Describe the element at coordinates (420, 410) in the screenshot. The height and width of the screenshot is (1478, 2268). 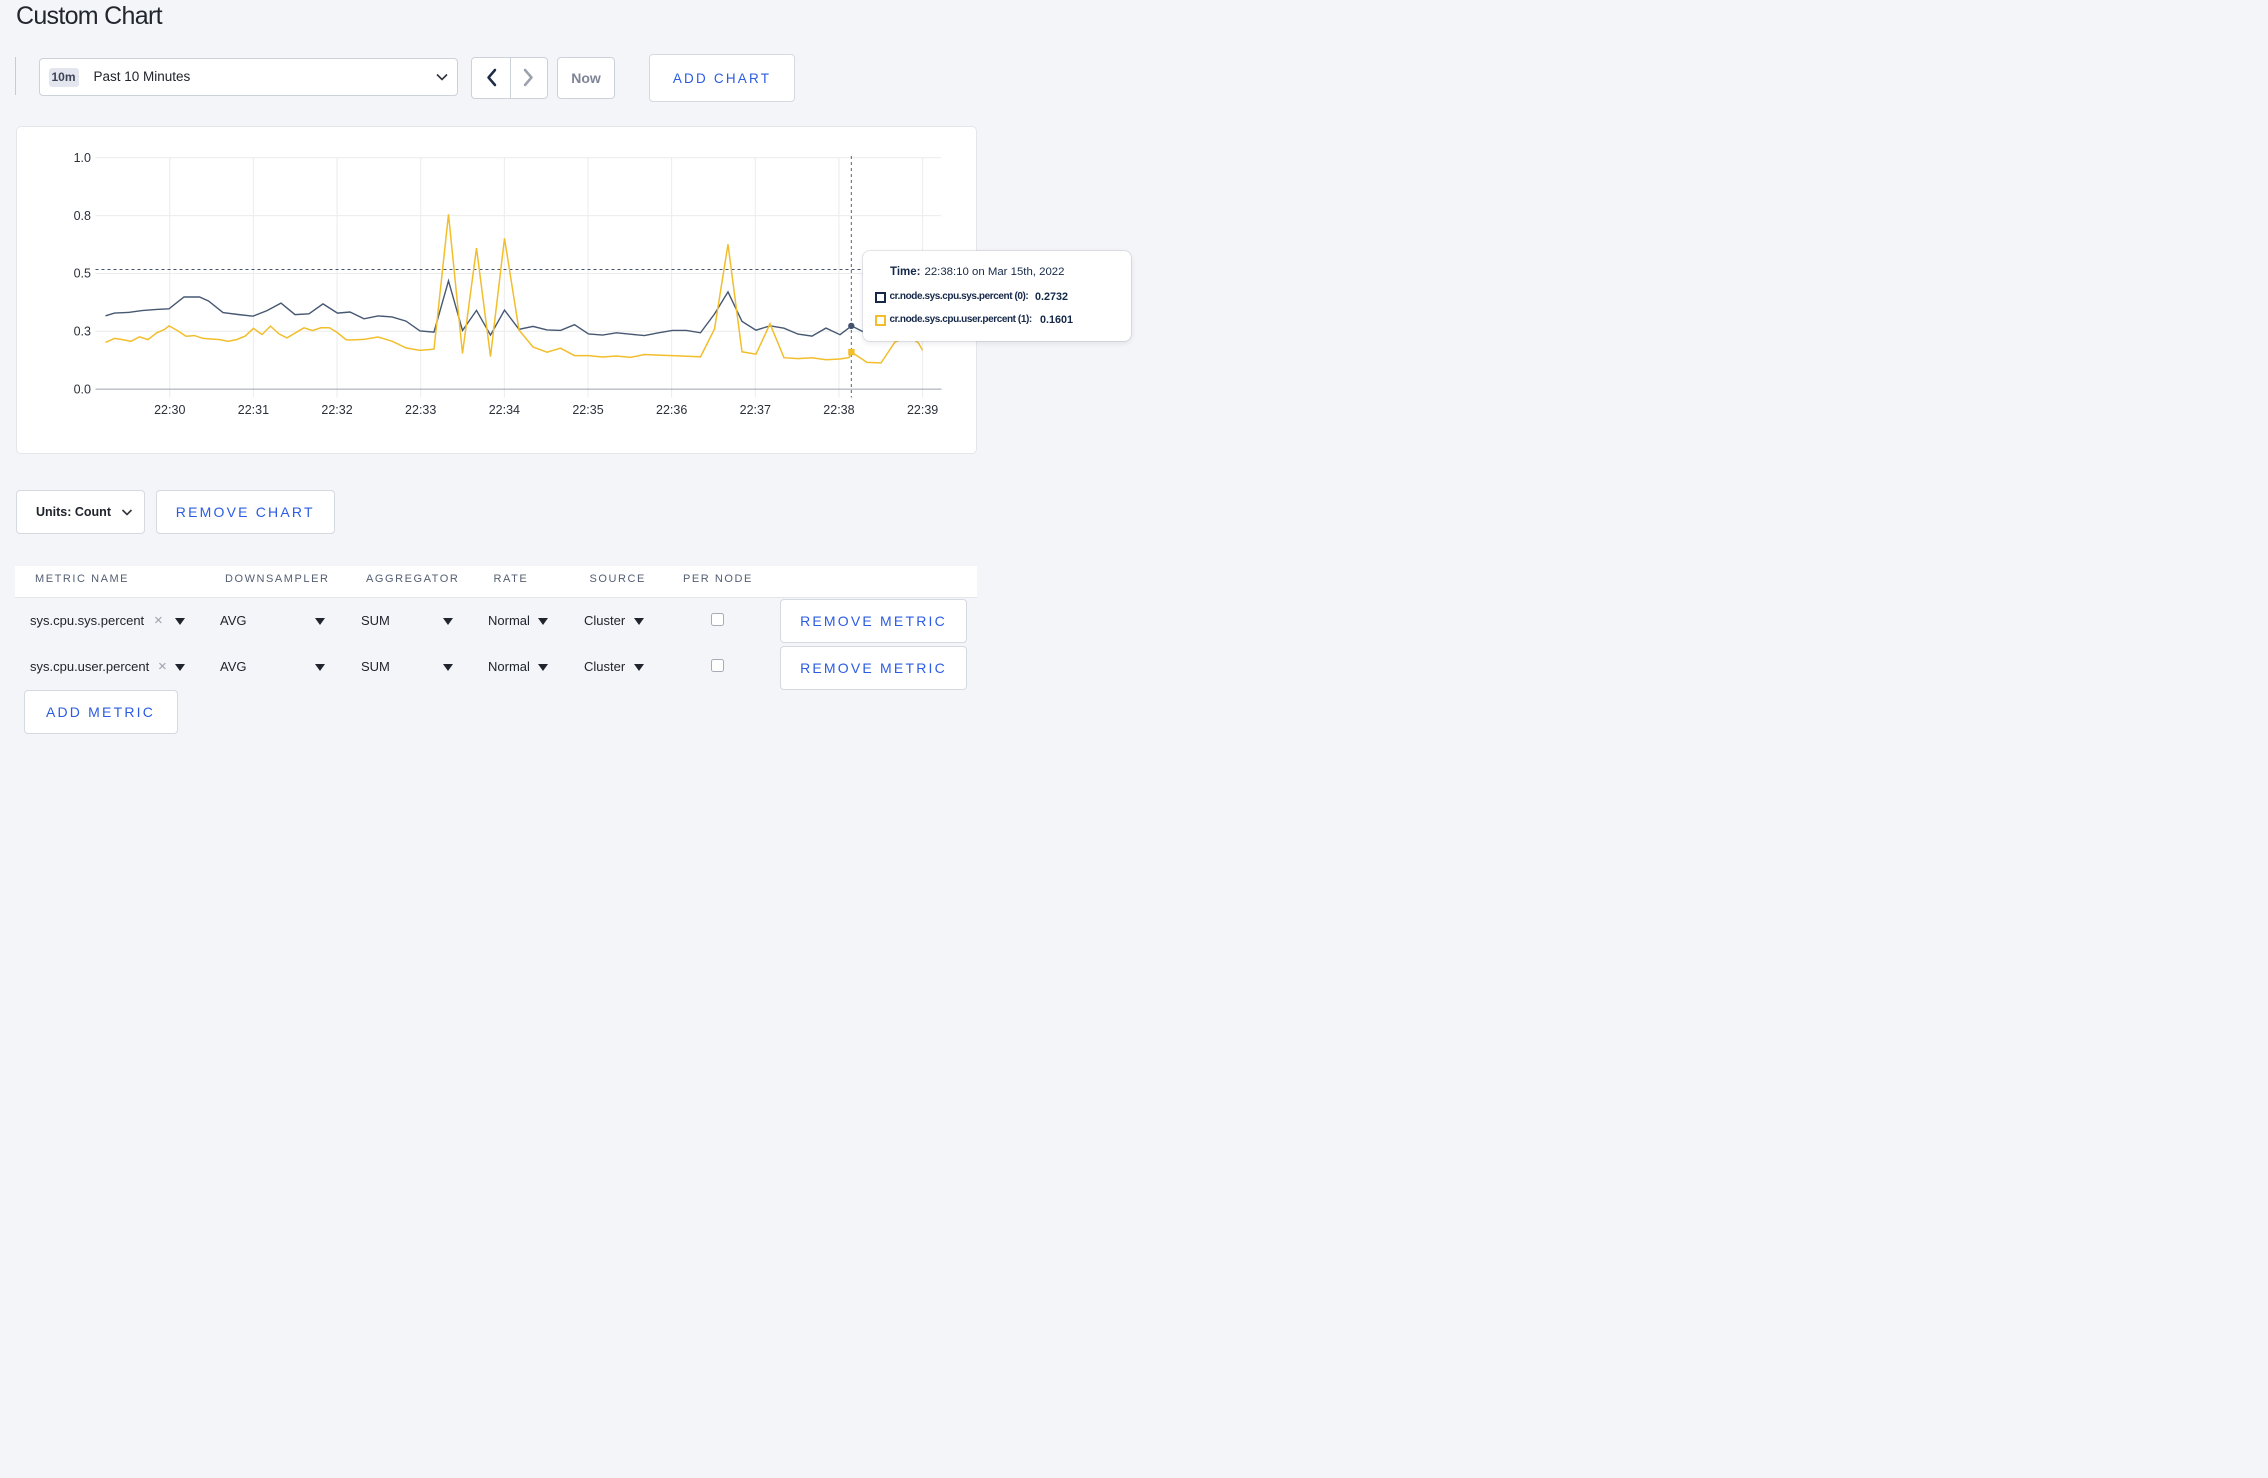
I see `svg-text: 22:33` at that location.